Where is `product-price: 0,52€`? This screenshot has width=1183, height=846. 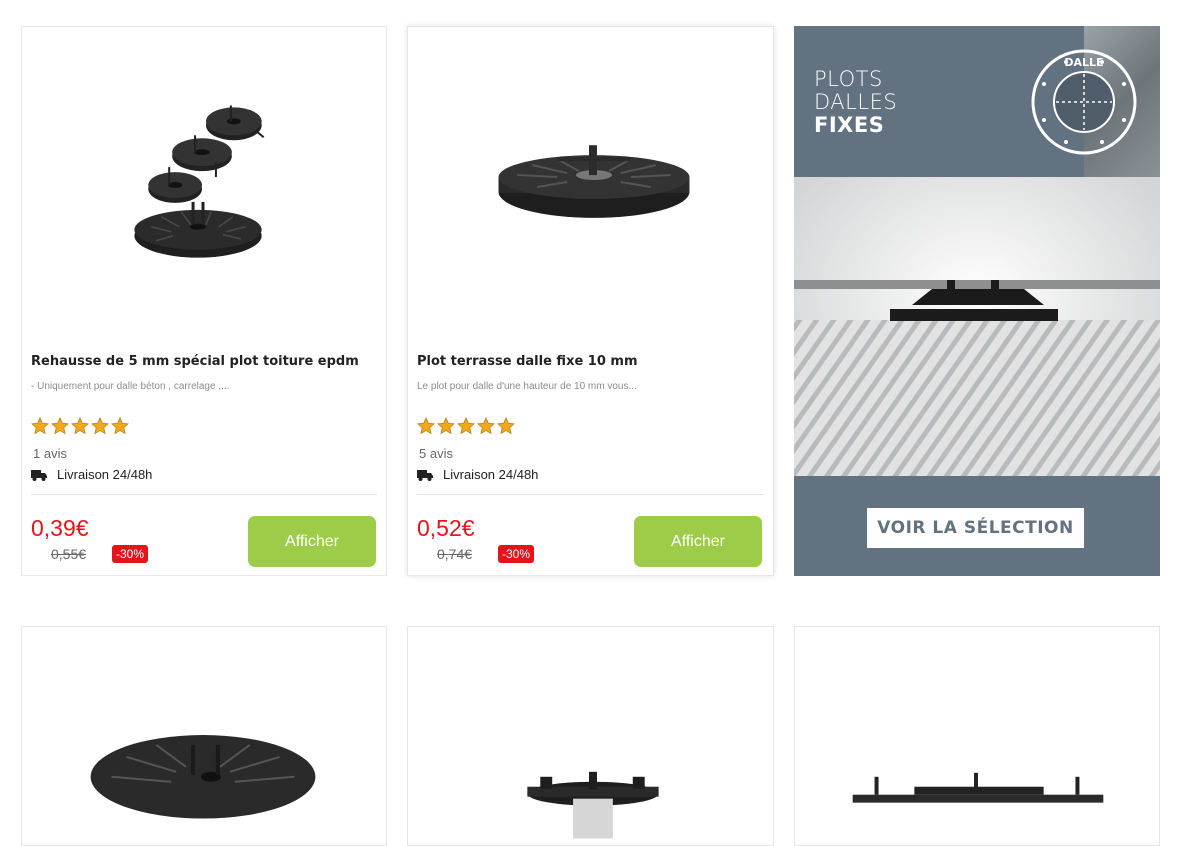 product-price: 0,52€ is located at coordinates (446, 528).